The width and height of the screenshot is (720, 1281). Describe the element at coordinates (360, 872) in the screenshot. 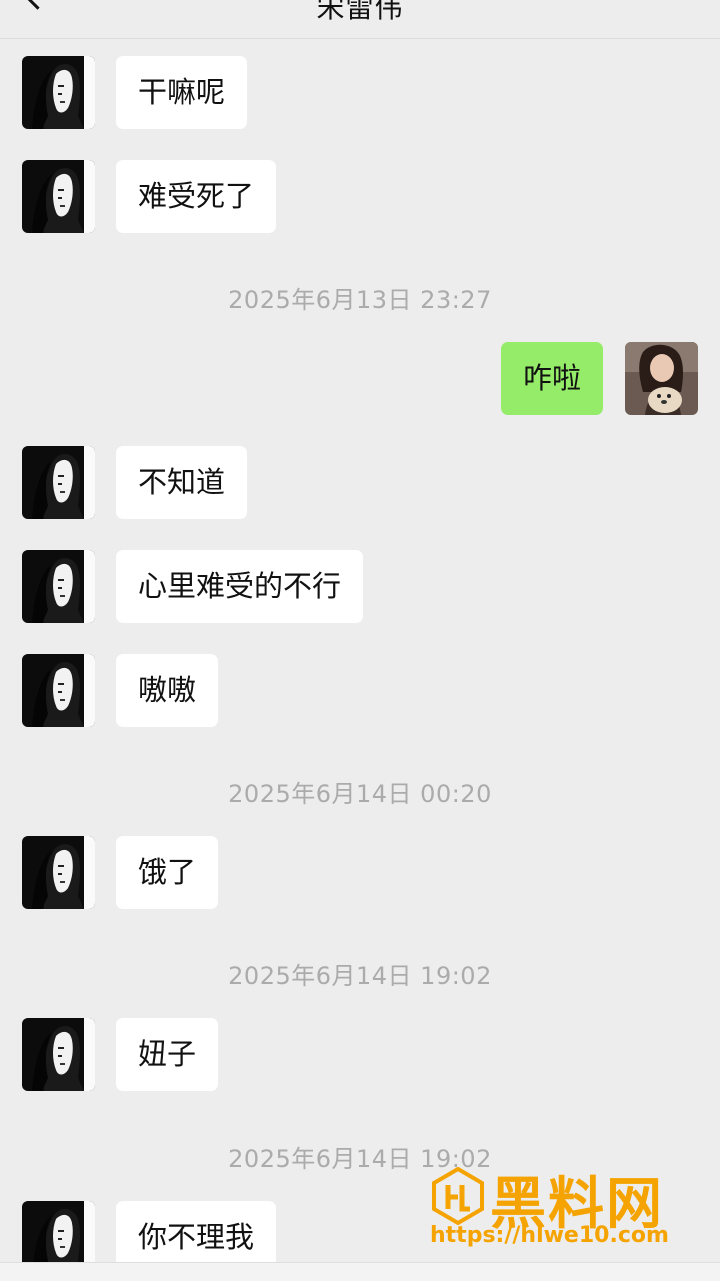

I see `message-row: 饿了` at that location.